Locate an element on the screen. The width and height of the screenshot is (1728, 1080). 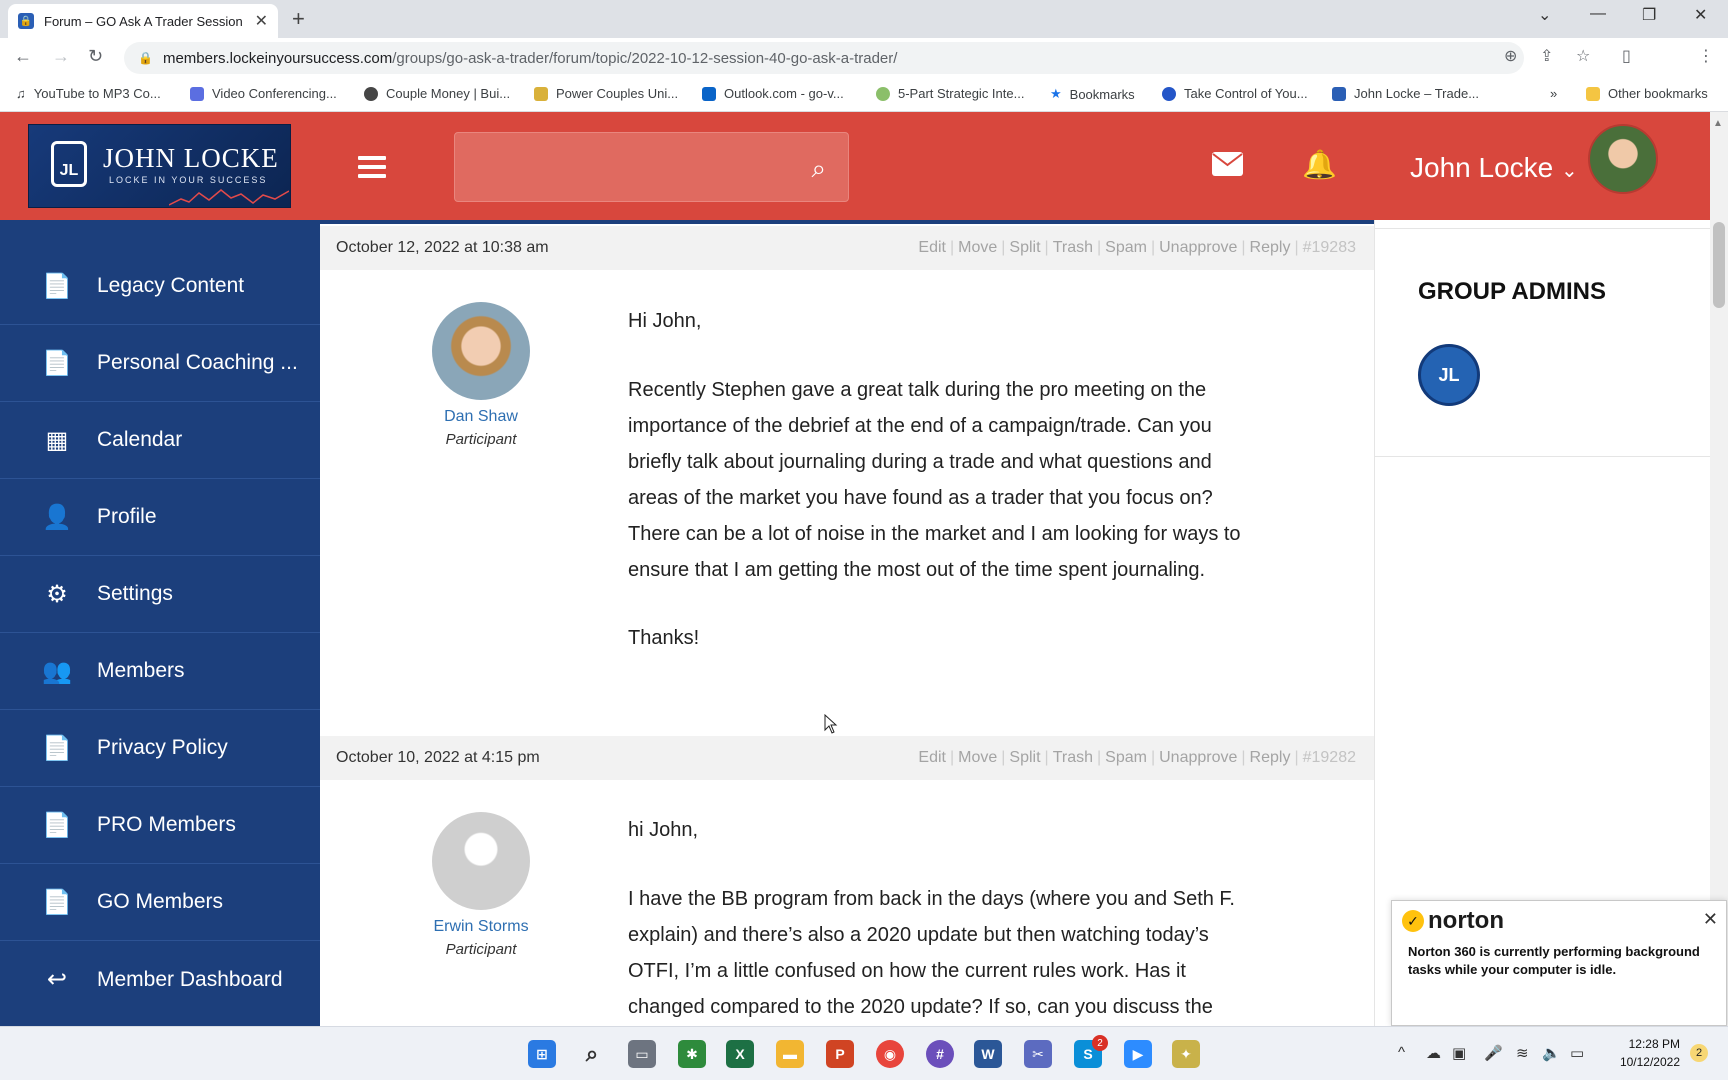
cloud-icon: ☁ is located at coordinates (1433, 1053).